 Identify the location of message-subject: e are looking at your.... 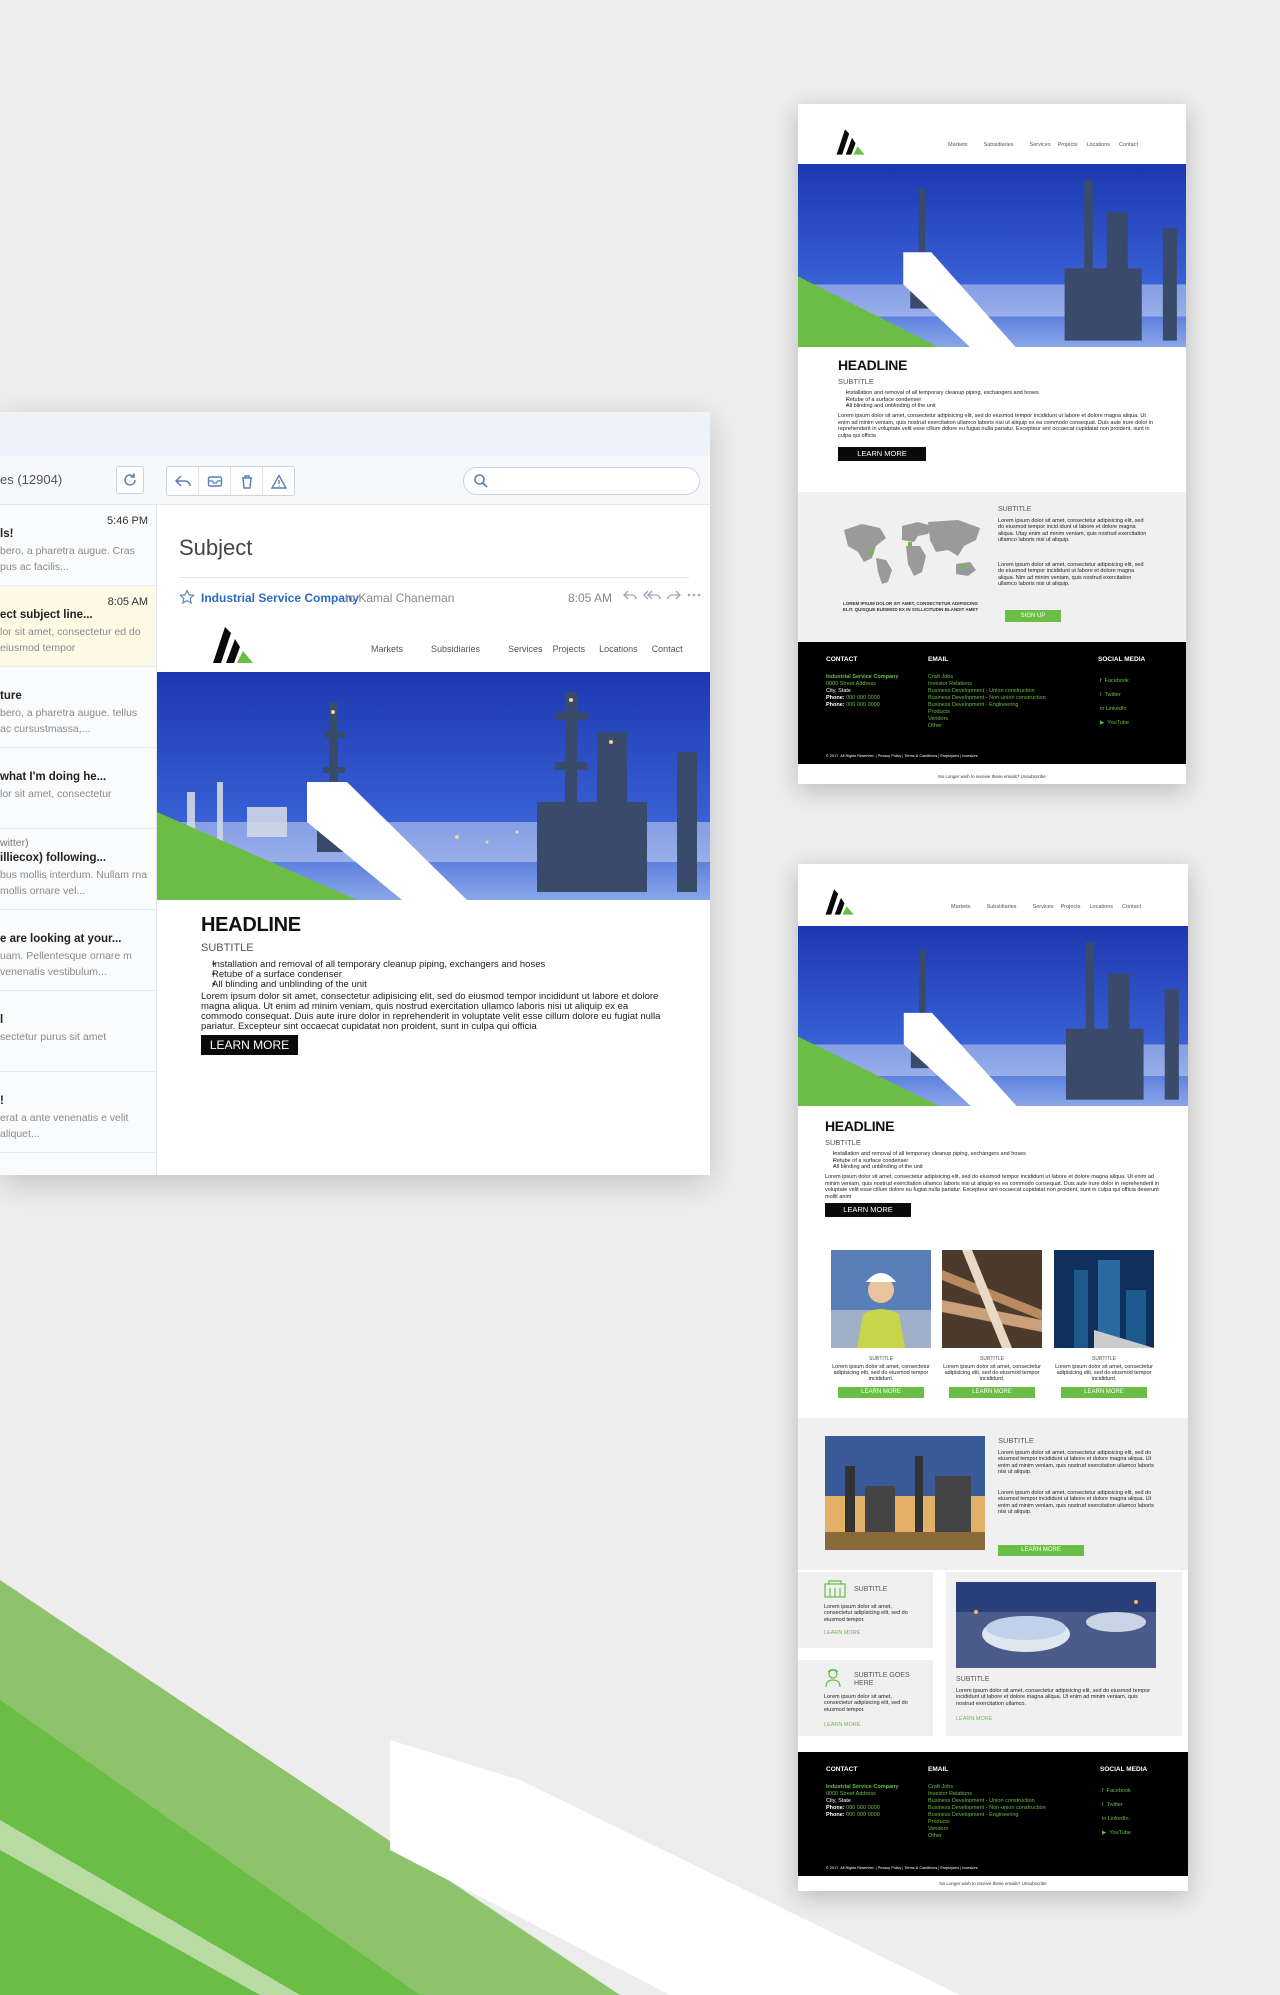
(61, 939).